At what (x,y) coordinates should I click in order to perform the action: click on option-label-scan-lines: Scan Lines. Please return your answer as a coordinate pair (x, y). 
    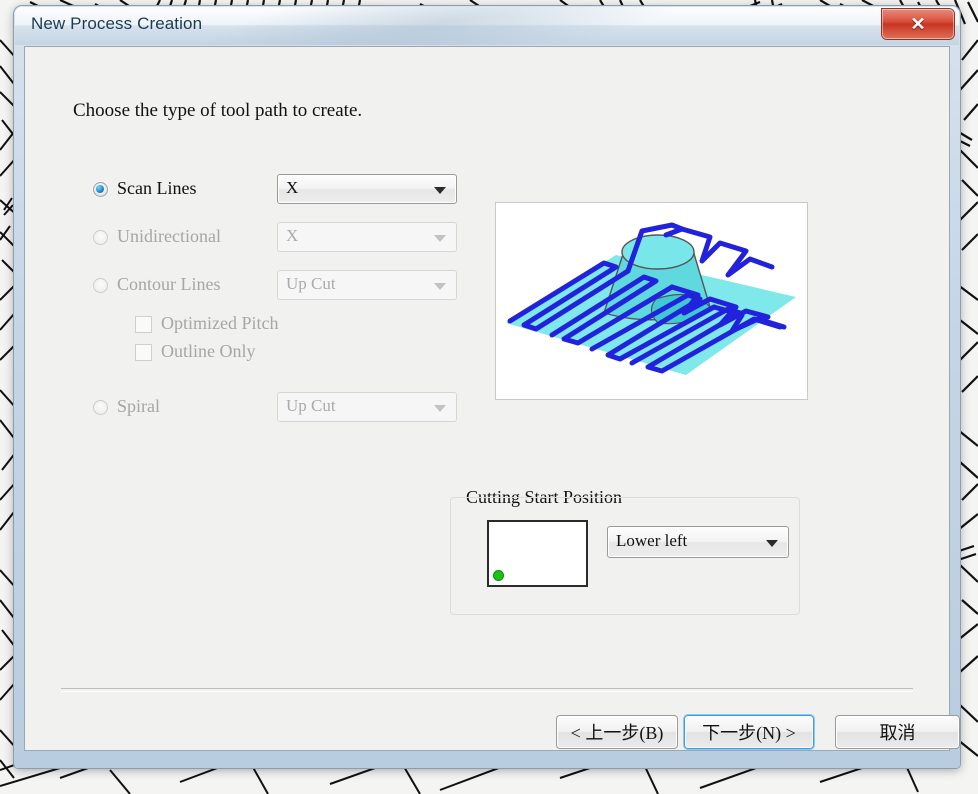
    Looking at the image, I should click on (157, 188).